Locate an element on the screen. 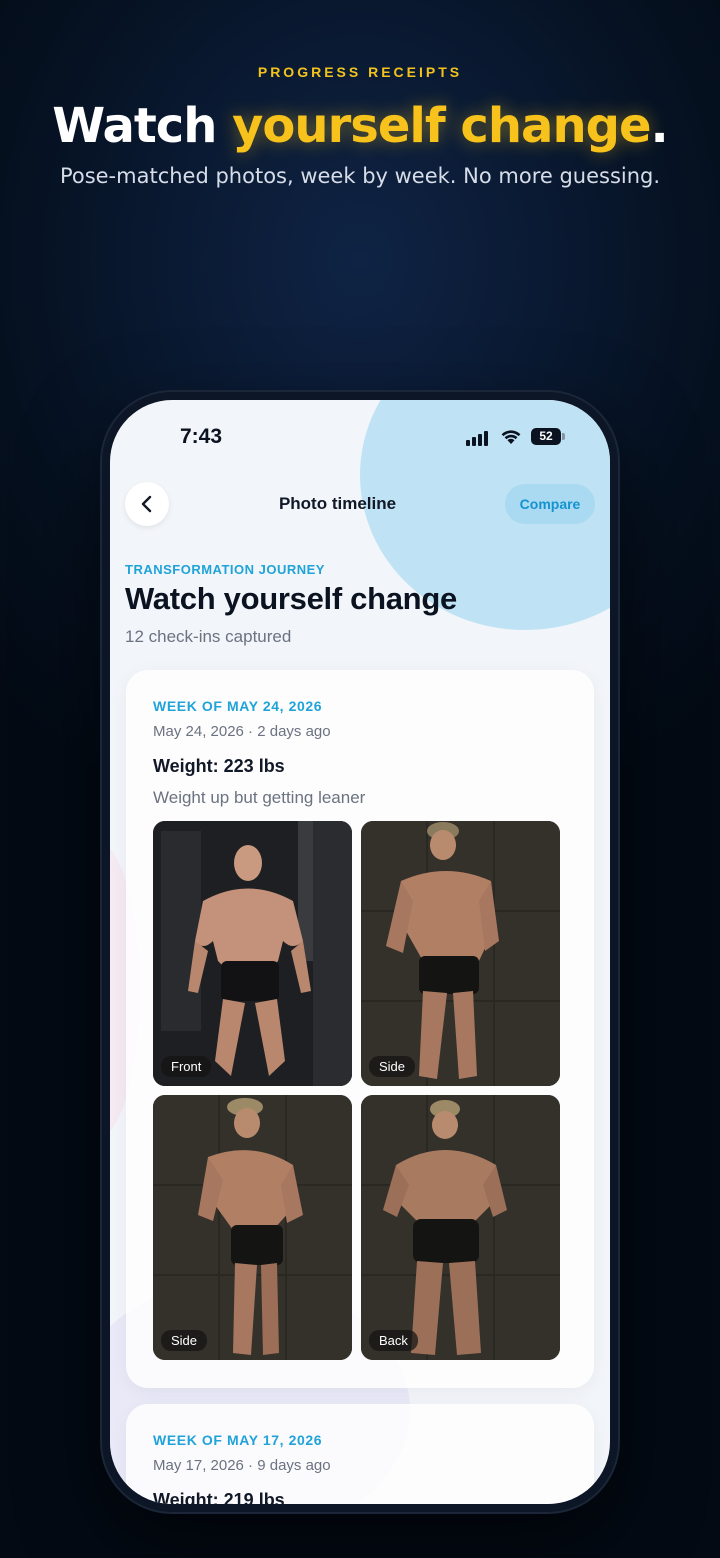 This screenshot has width=720, height=1558. photo-front: Front is located at coordinates (252, 953).